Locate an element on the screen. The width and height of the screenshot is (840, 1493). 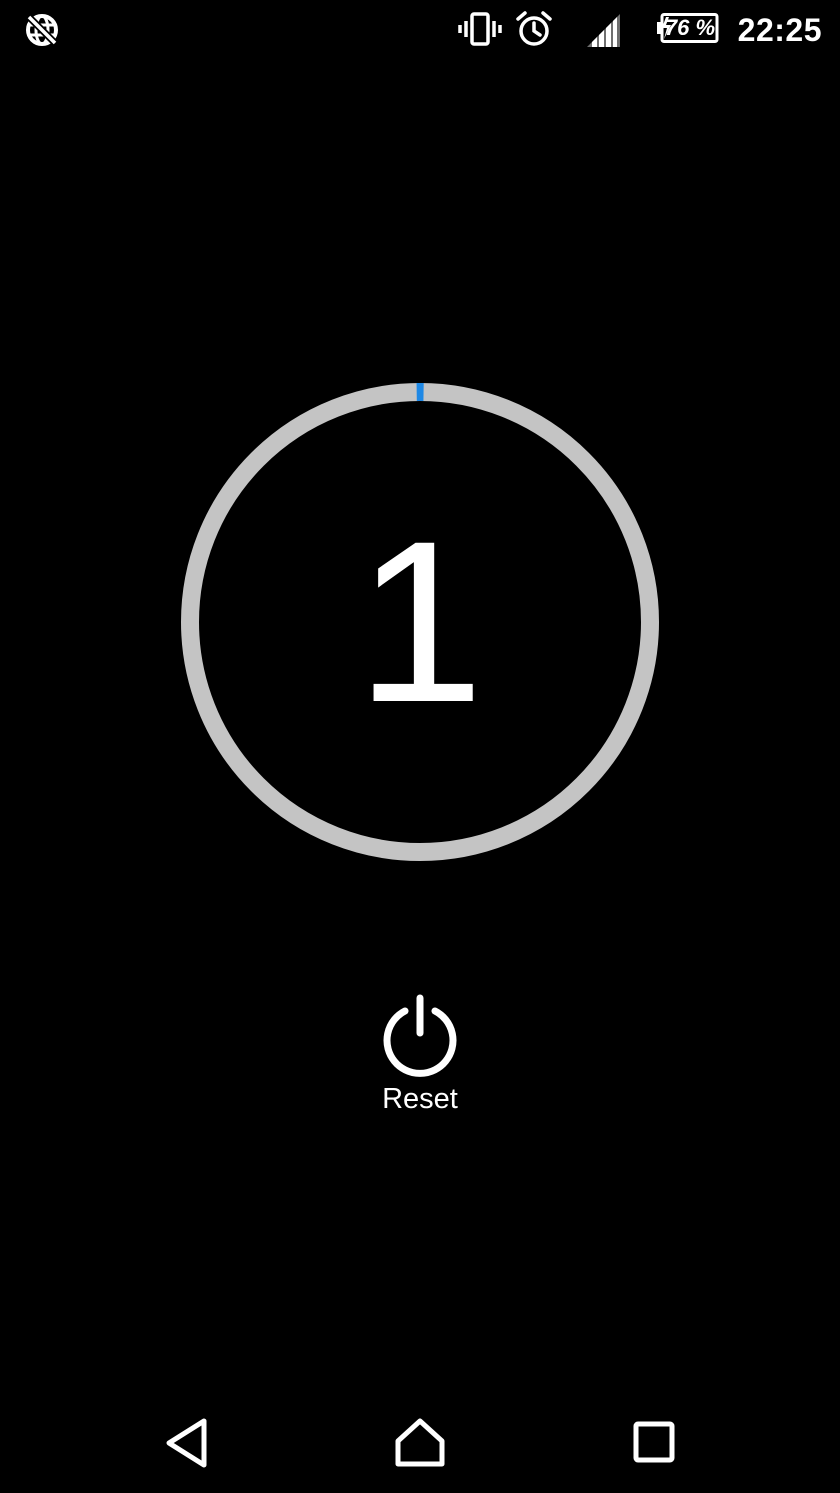
power-icon is located at coordinates (420, 1035).